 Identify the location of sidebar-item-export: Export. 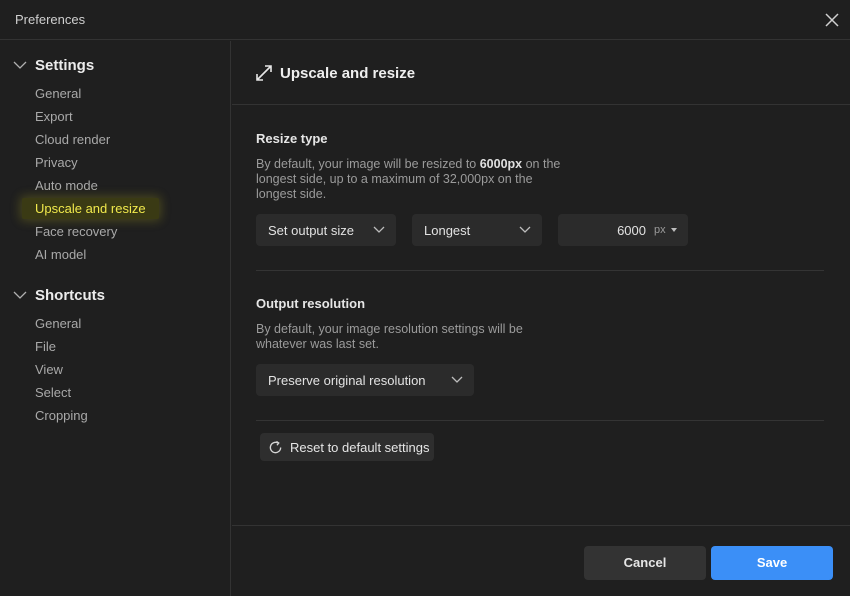
(54, 116).